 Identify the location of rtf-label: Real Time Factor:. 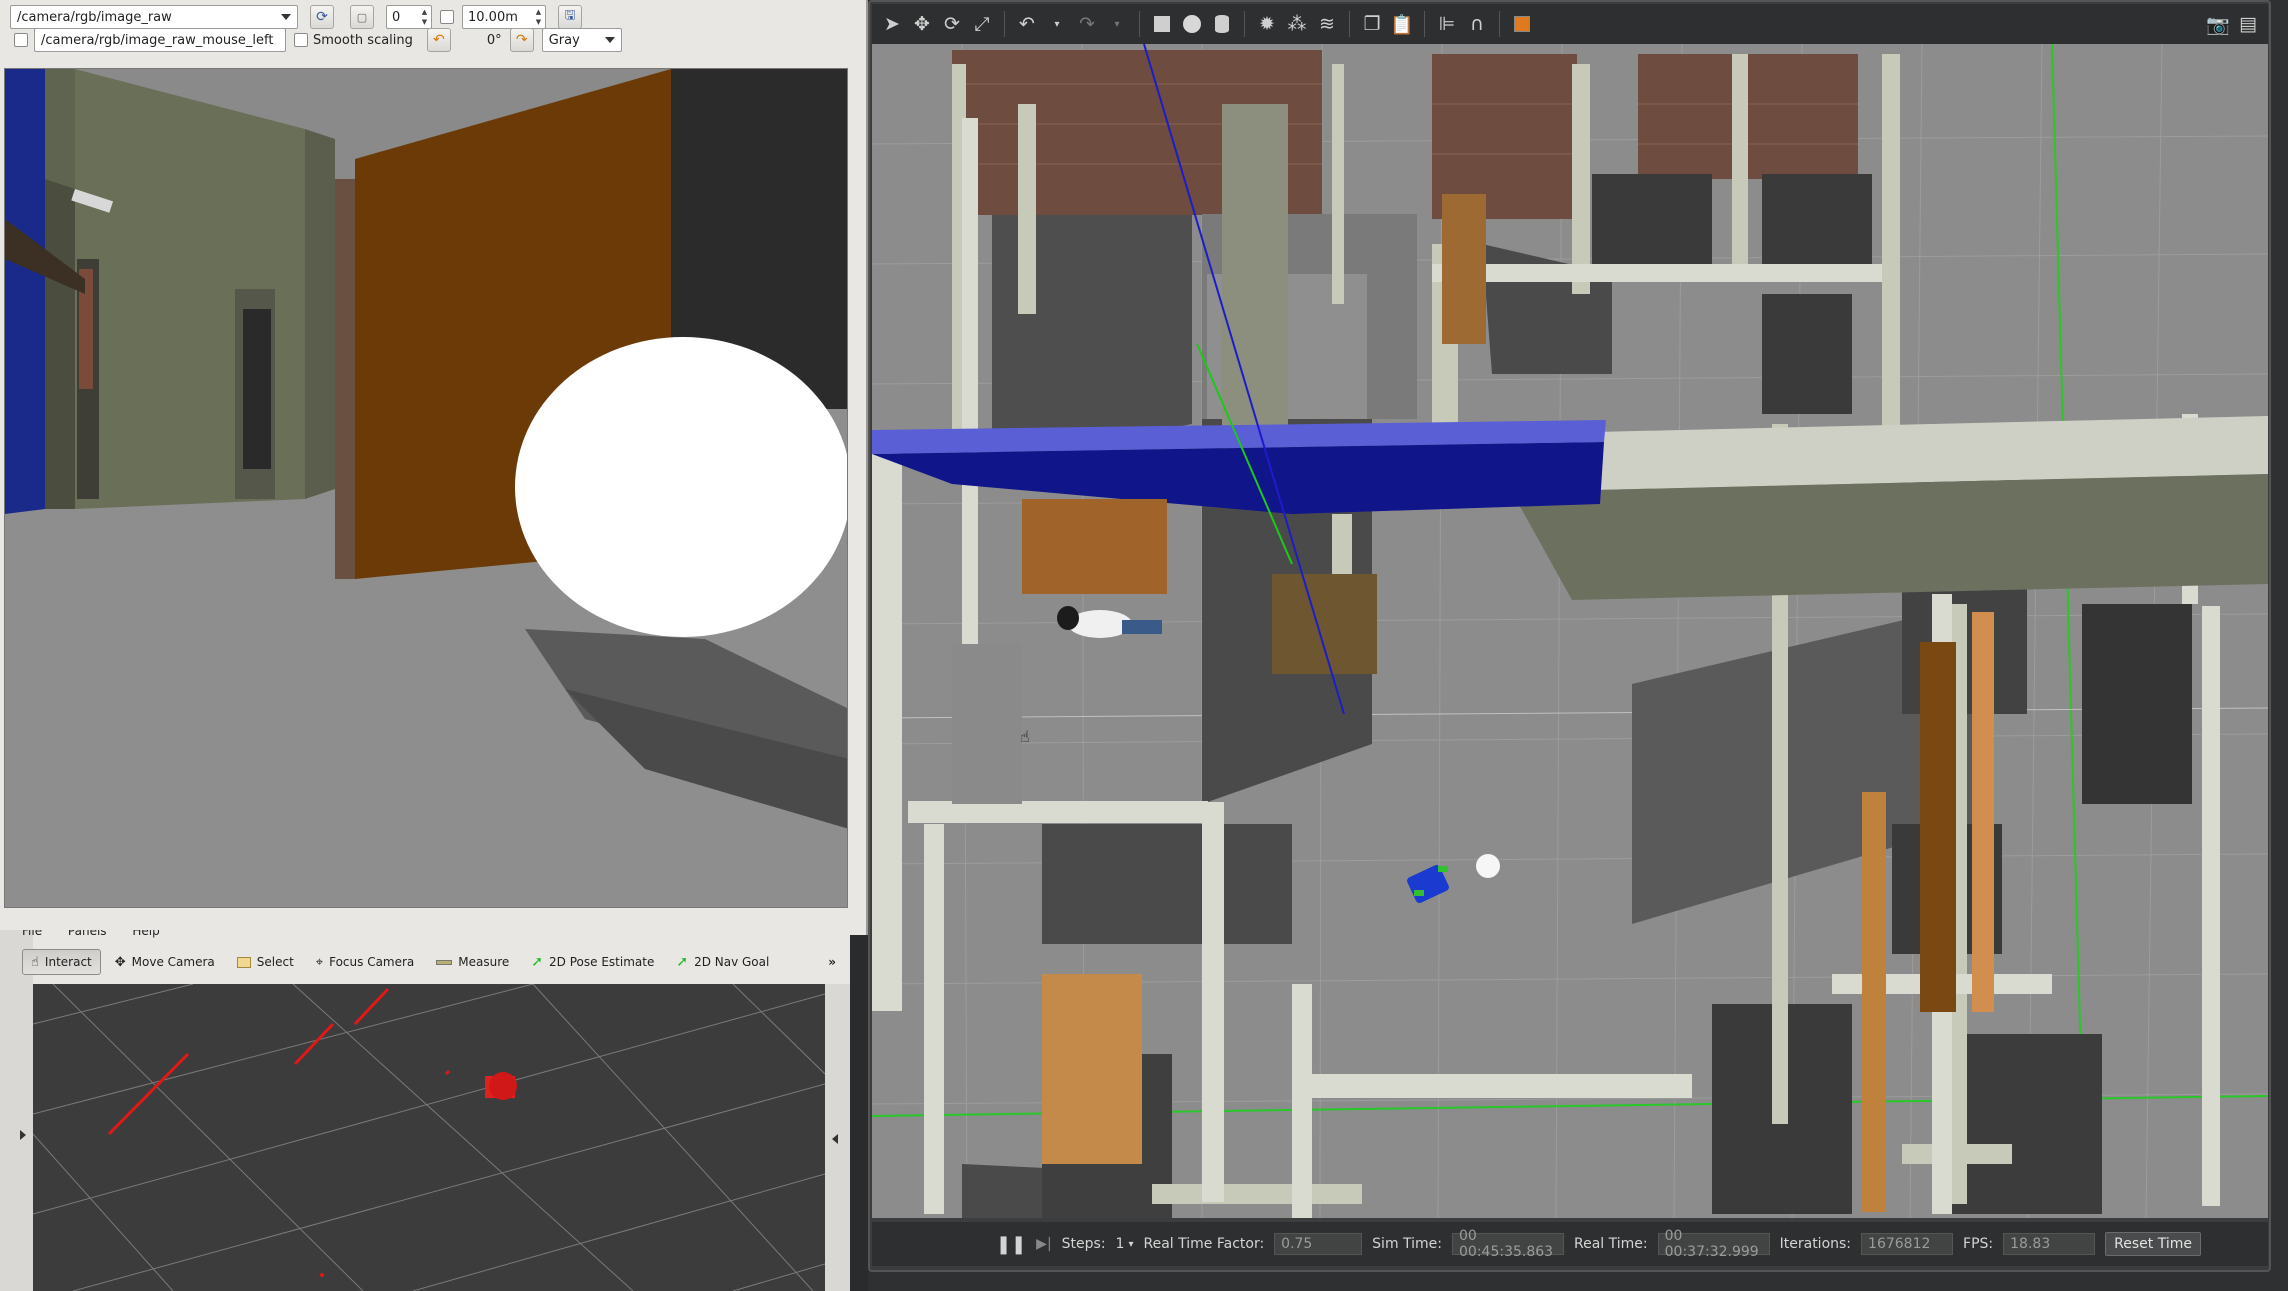
(1204, 1244).